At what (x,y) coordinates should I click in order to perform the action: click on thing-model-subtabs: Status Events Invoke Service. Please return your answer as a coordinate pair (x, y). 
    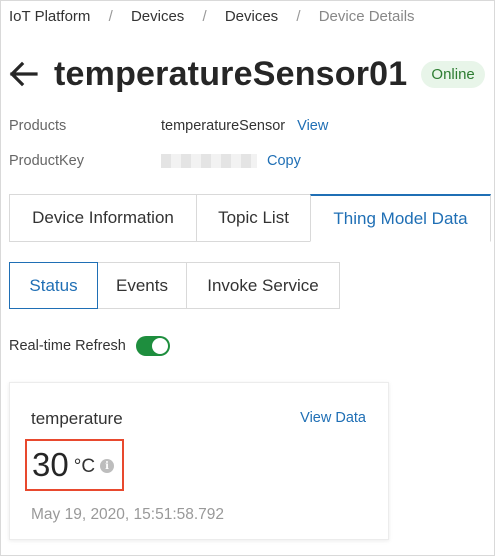
    Looking at the image, I should click on (174, 285).